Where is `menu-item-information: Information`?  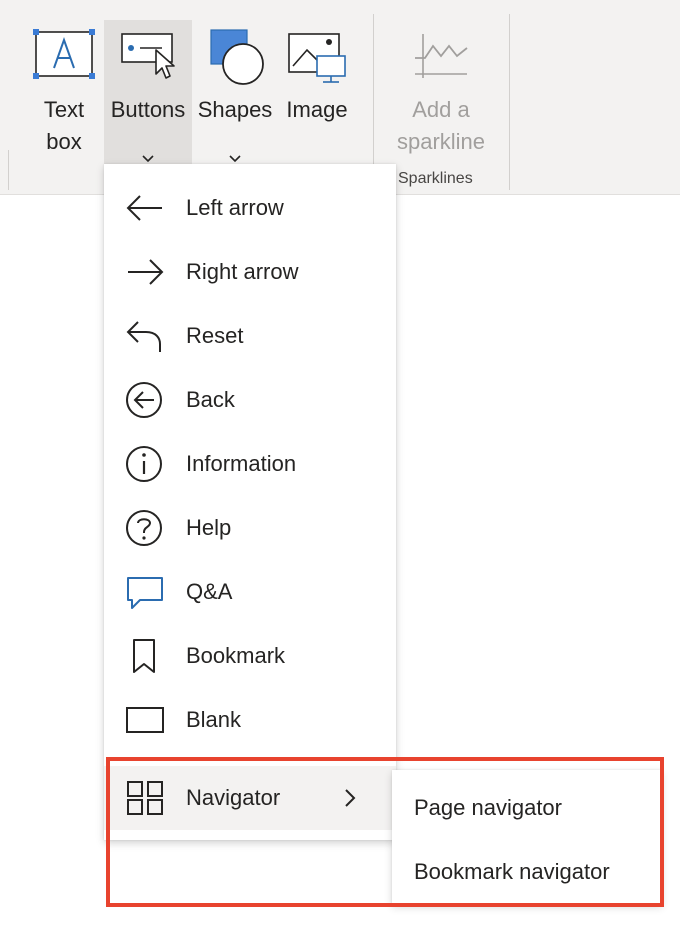
menu-item-information: Information is located at coordinates (250, 464).